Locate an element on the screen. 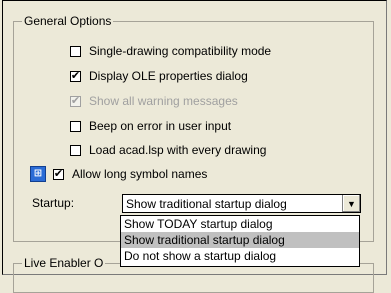  long-symbol-names-checkbox: ✔ is located at coordinates (58, 174).